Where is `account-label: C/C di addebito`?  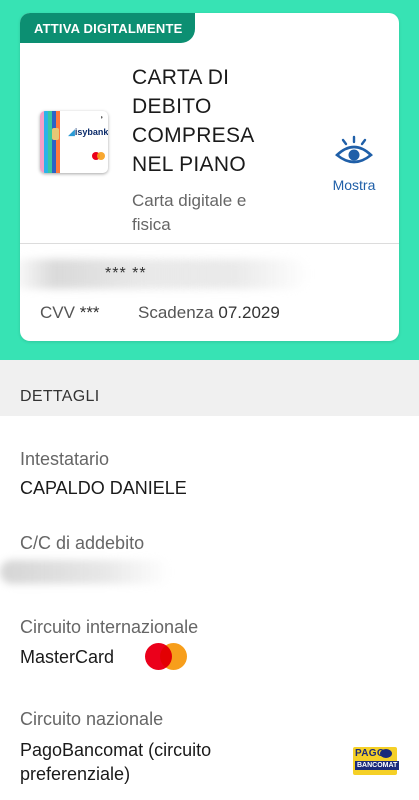 account-label: C/C di addebito is located at coordinates (82, 543).